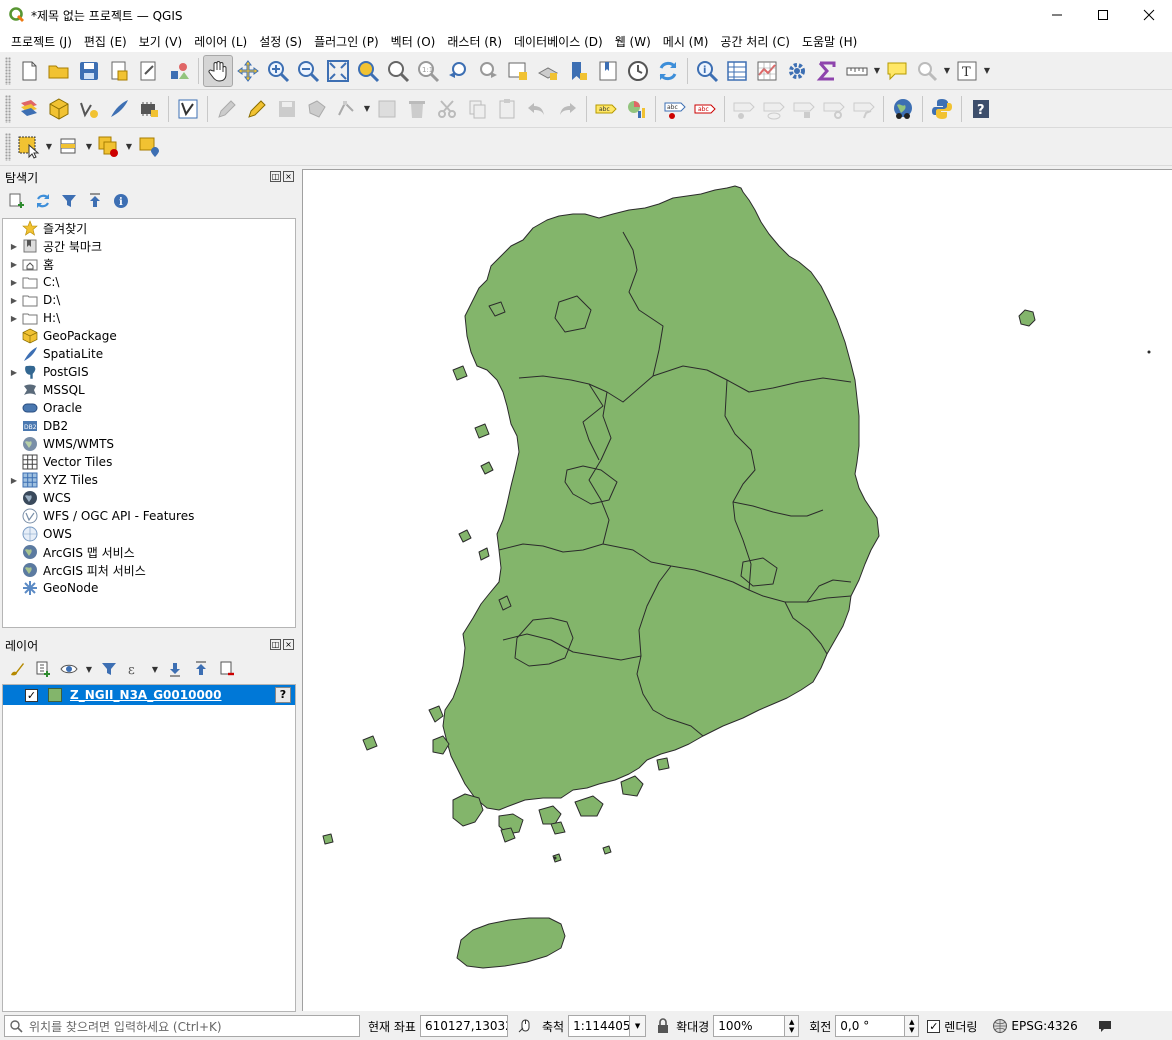  What do you see at coordinates (119, 71) in the screenshot?
I see `save-as-button` at bounding box center [119, 71].